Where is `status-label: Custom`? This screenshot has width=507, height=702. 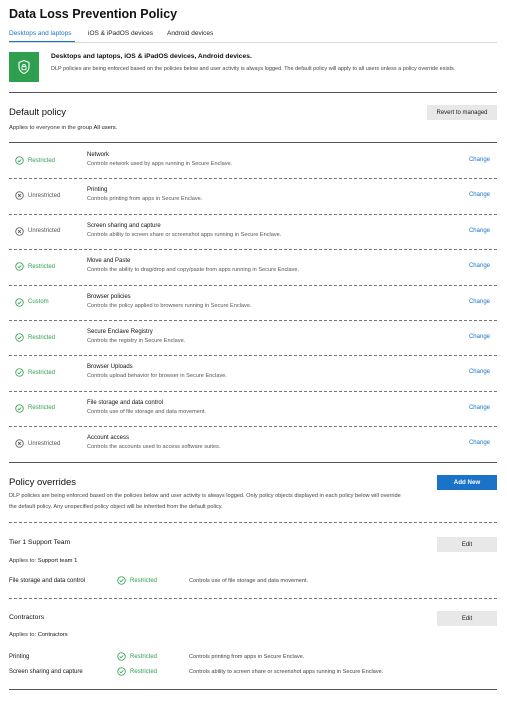 status-label: Custom is located at coordinates (38, 302).